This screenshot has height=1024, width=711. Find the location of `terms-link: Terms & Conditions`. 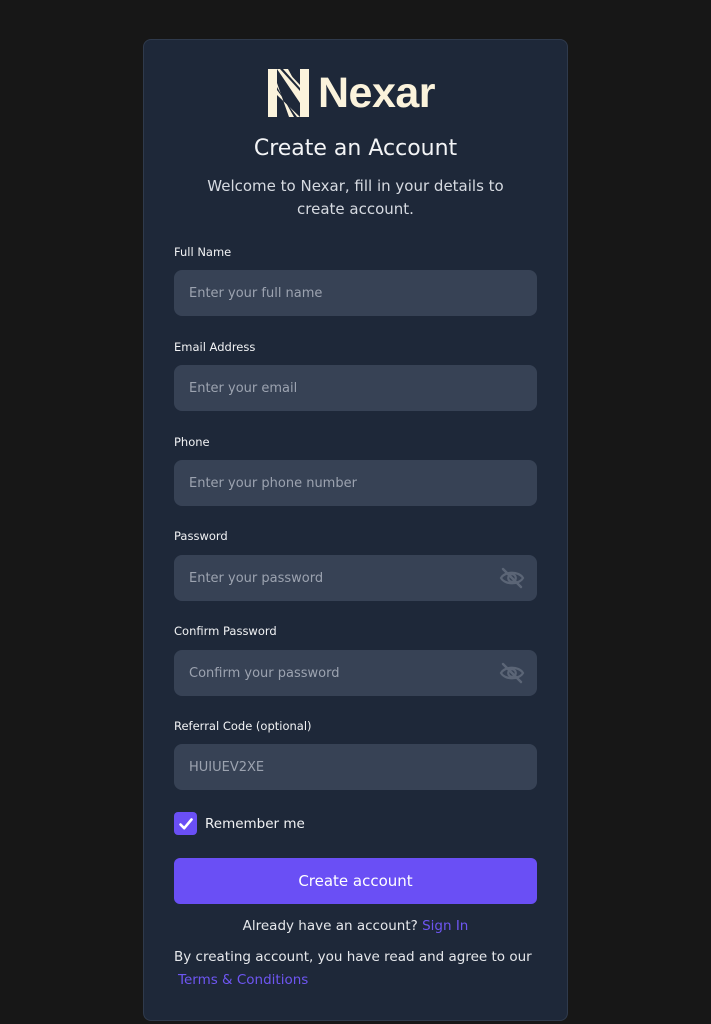

terms-link: Terms & Conditions is located at coordinates (243, 980).